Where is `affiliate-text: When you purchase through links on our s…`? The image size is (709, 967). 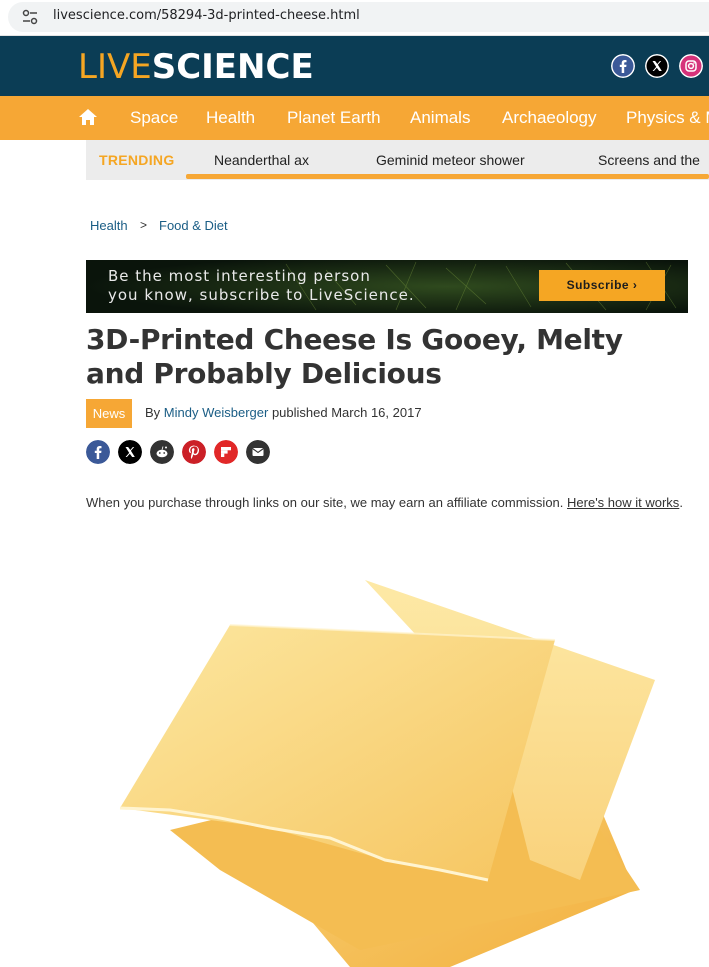 affiliate-text: When you purchase through links on our s… is located at coordinates (325, 502).